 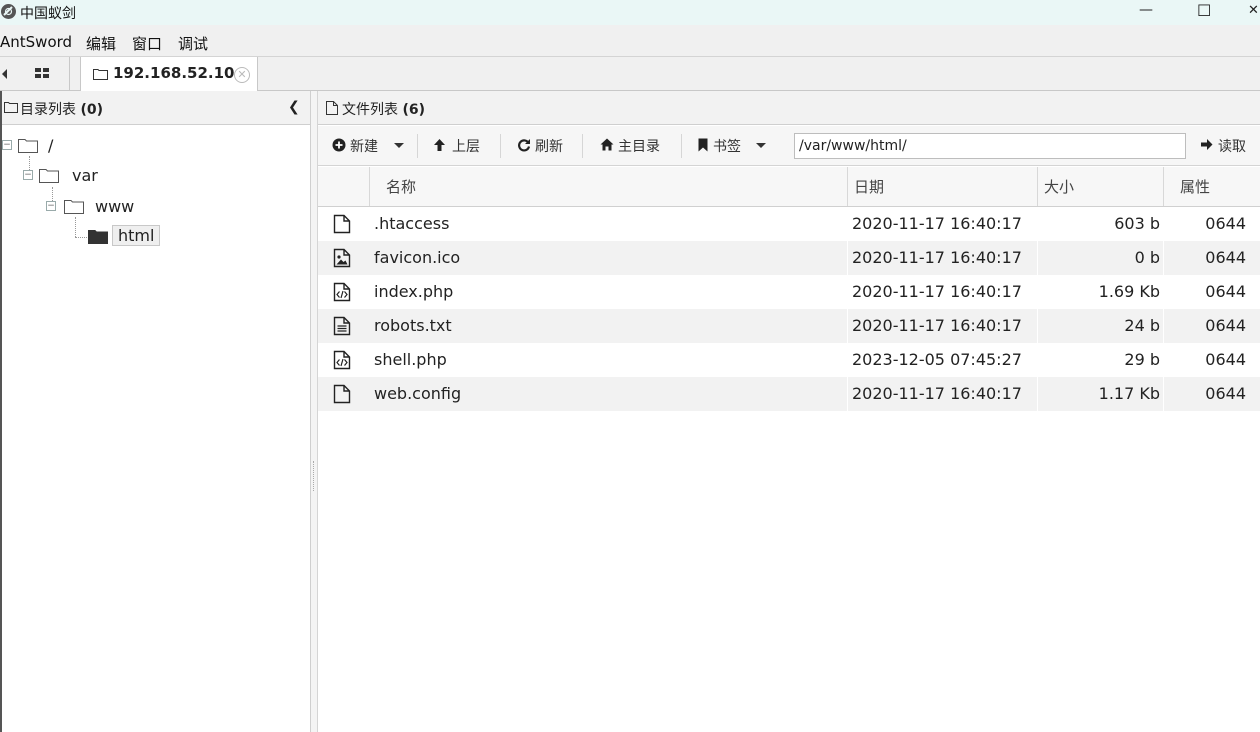 I want to click on file-panel-title: 文件列表 (6), so click(x=383, y=109).